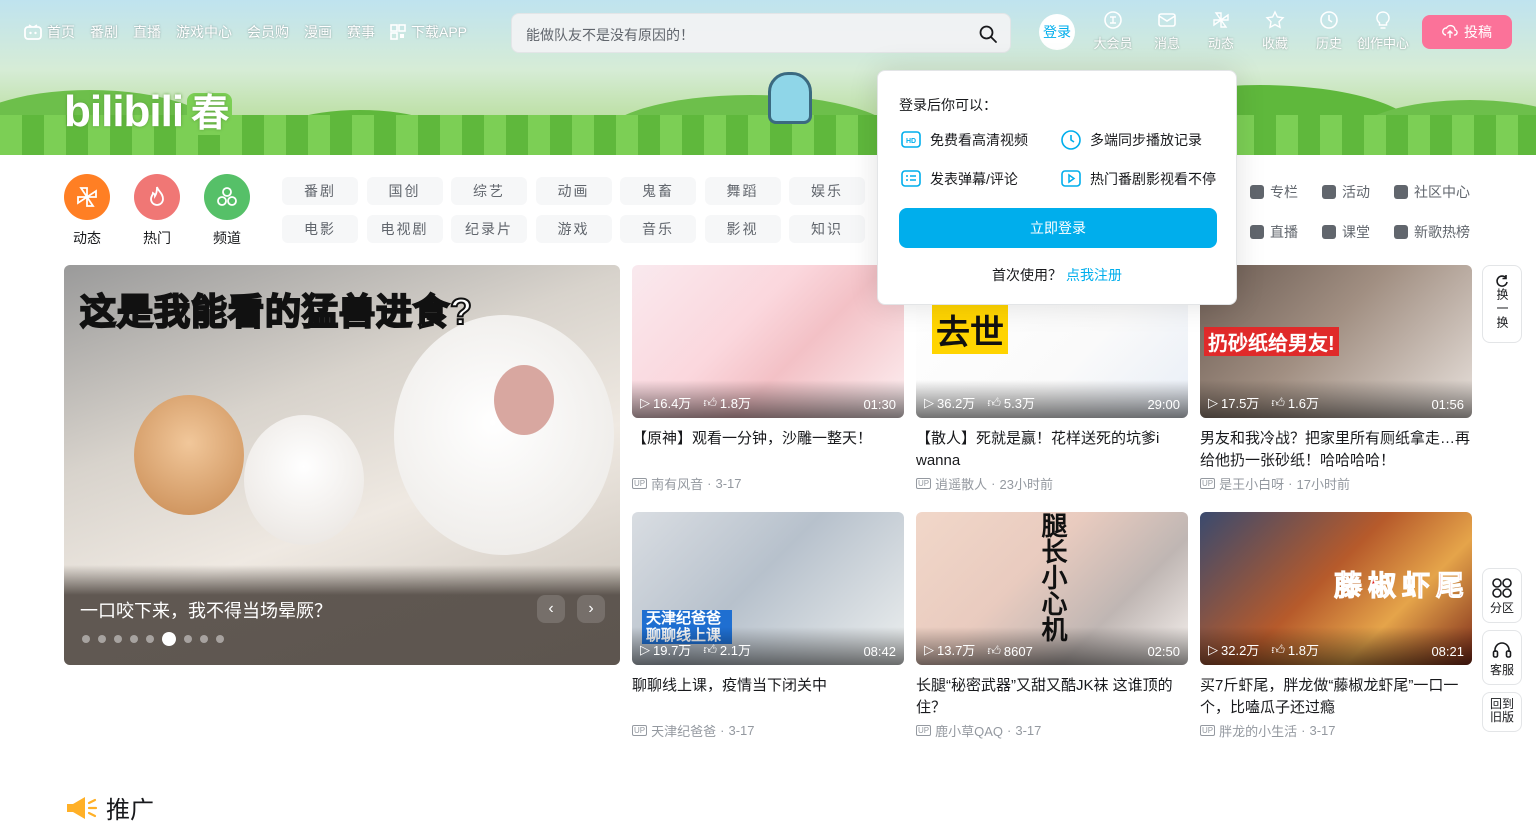 The width and height of the screenshot is (1536, 825). Describe the element at coordinates (1052, 450) in the screenshot. I see `video-title: 【散人】死就是赢！花样送死的坑爹i wanna` at that location.